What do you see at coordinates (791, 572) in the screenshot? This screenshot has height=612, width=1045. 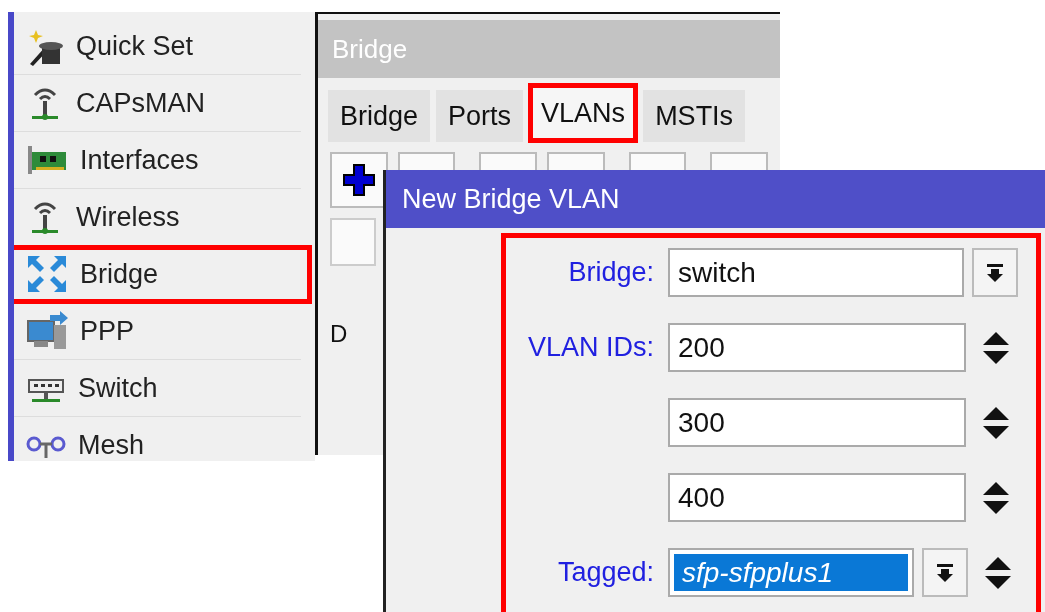 I see `input-field: sfp-sfpplus1` at bounding box center [791, 572].